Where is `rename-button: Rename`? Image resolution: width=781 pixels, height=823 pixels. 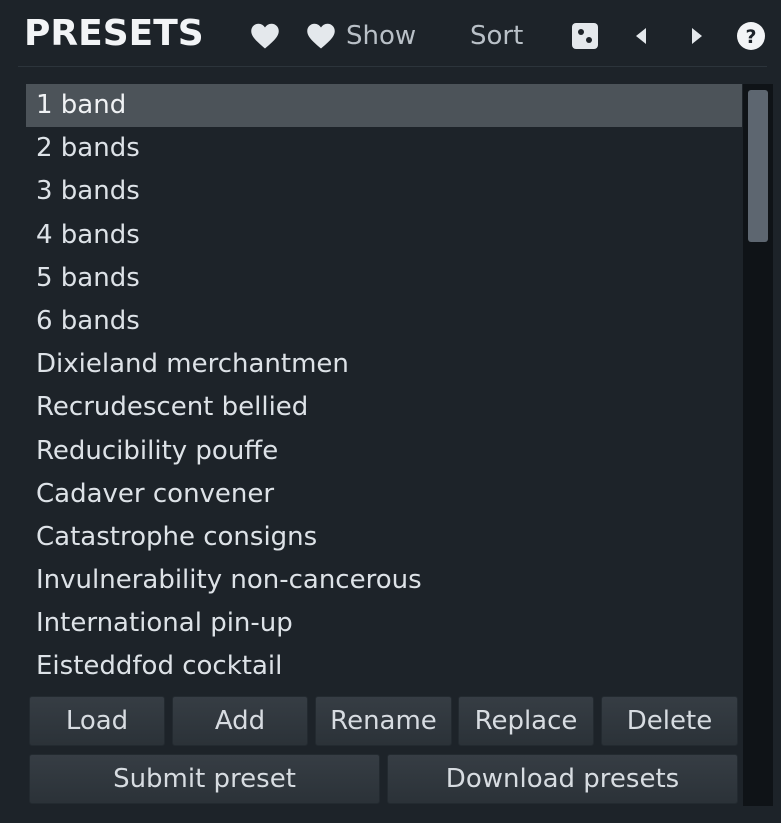 rename-button: Rename is located at coordinates (383, 721).